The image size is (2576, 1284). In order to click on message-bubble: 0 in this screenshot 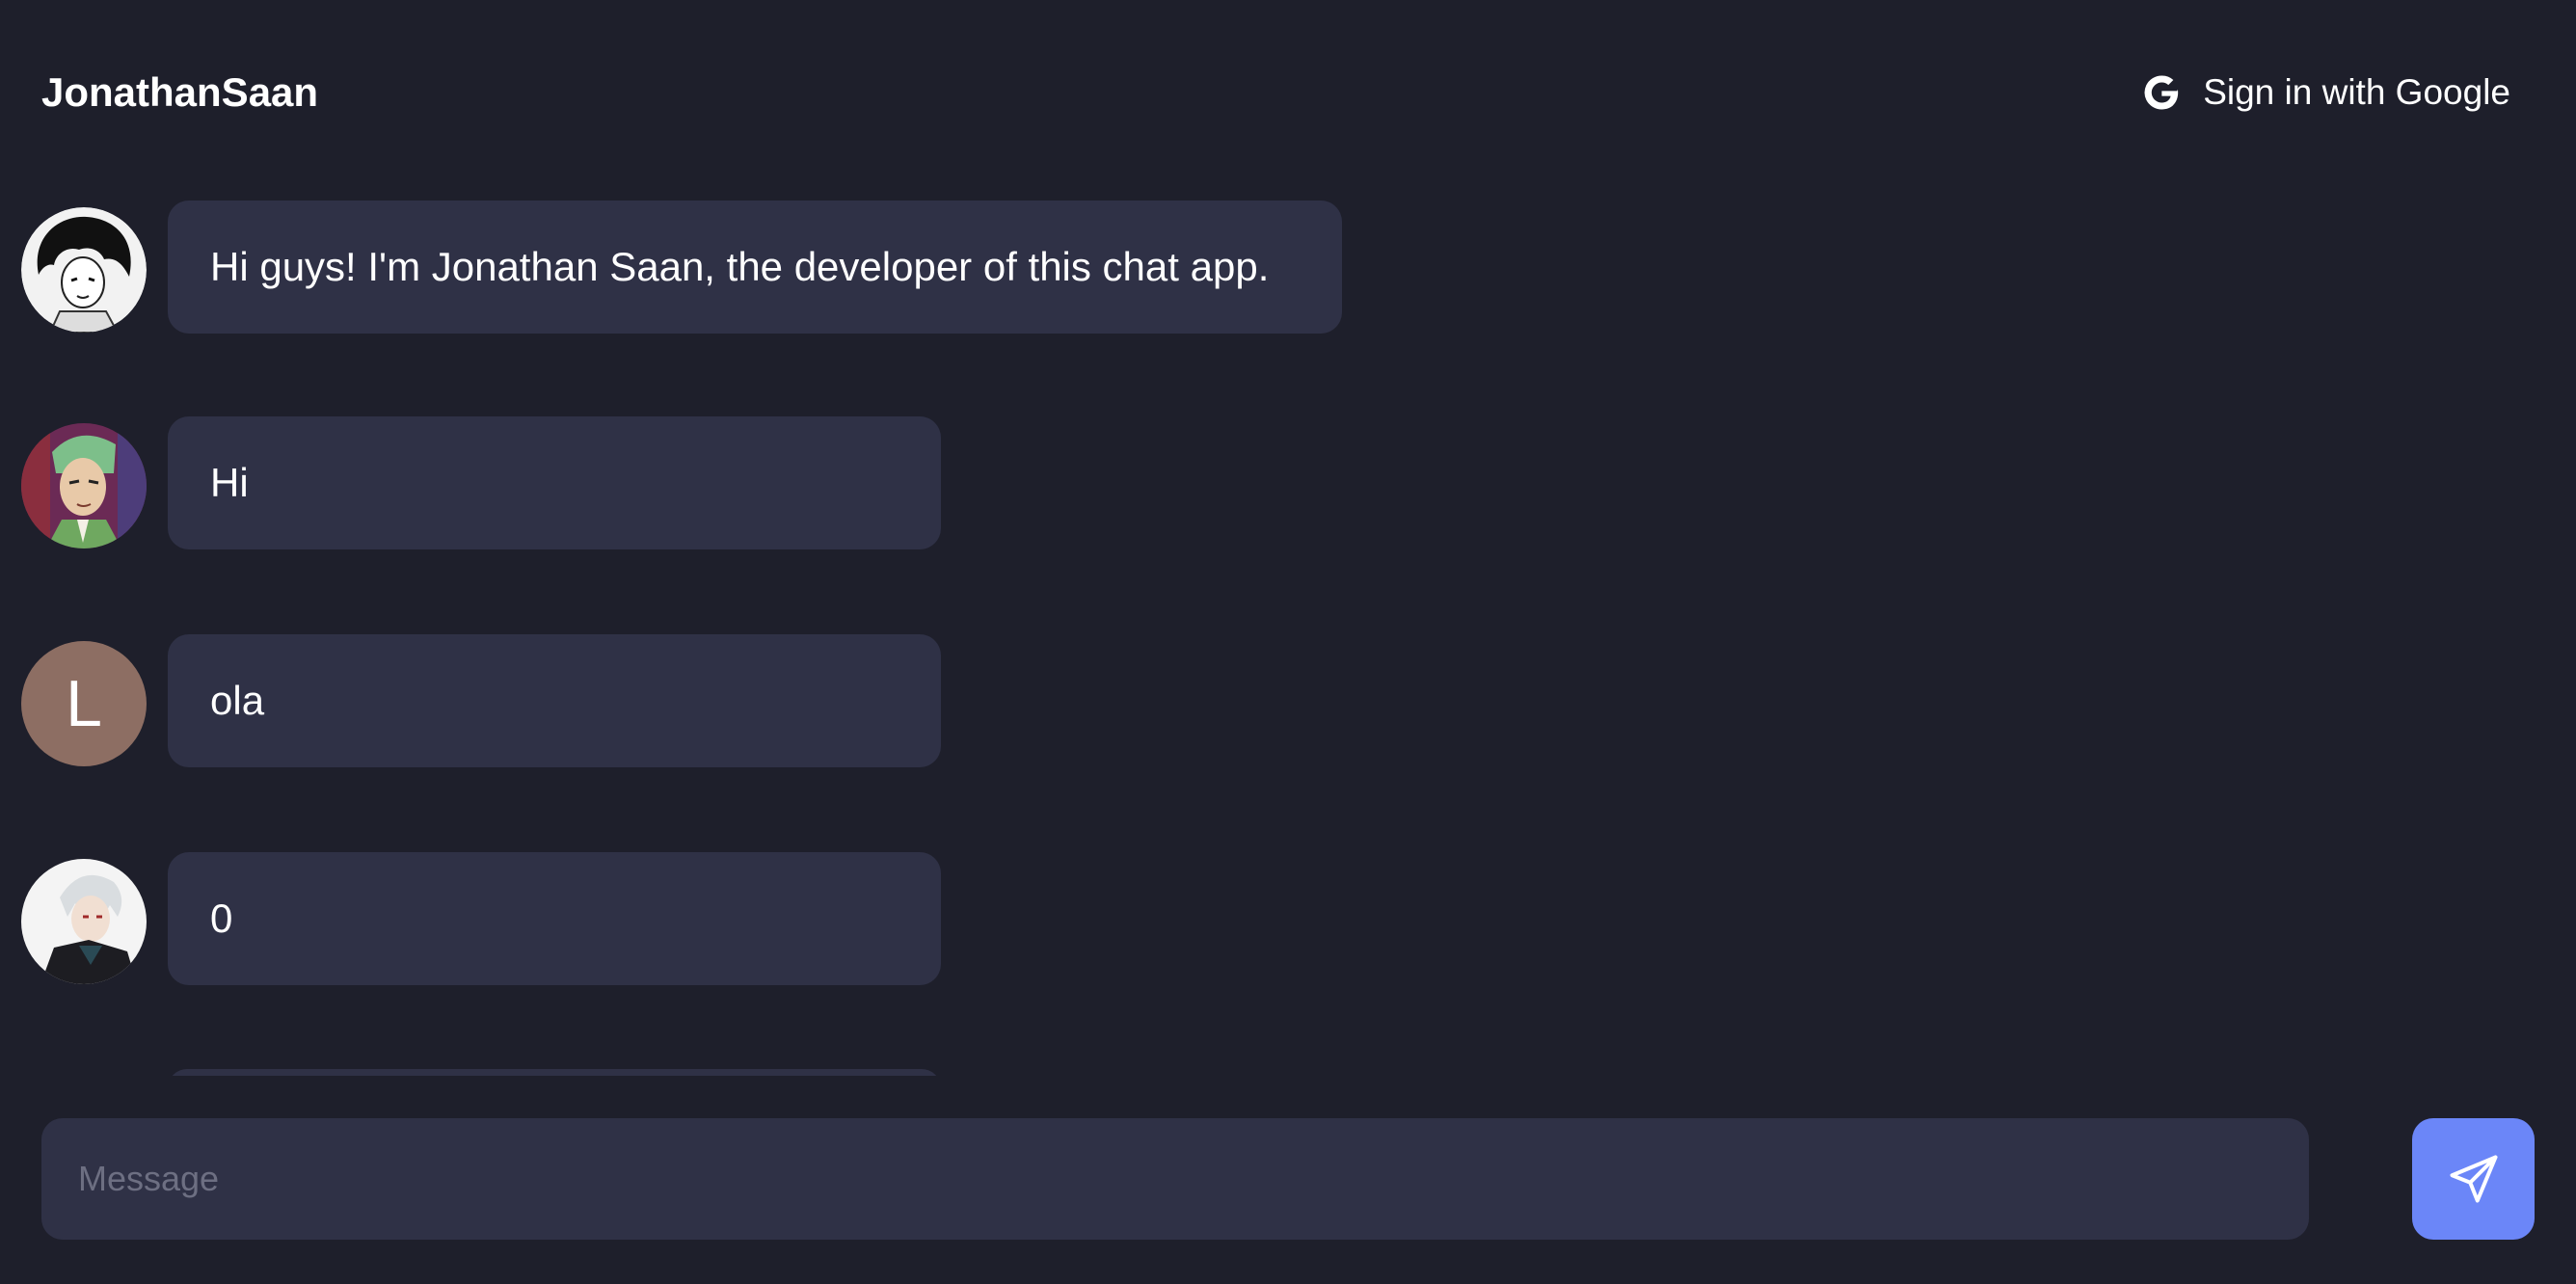, I will do `click(555, 918)`.